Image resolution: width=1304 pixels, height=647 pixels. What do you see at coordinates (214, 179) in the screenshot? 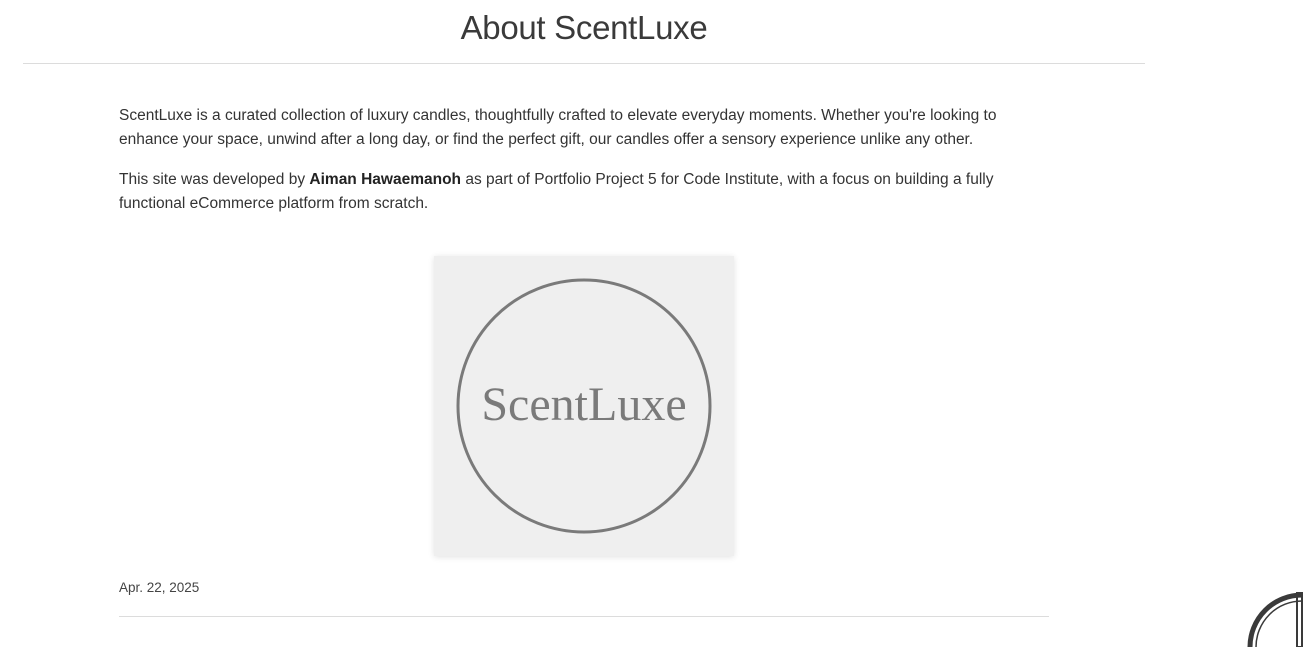
I see `developer-text-before: This site was developed by` at bounding box center [214, 179].